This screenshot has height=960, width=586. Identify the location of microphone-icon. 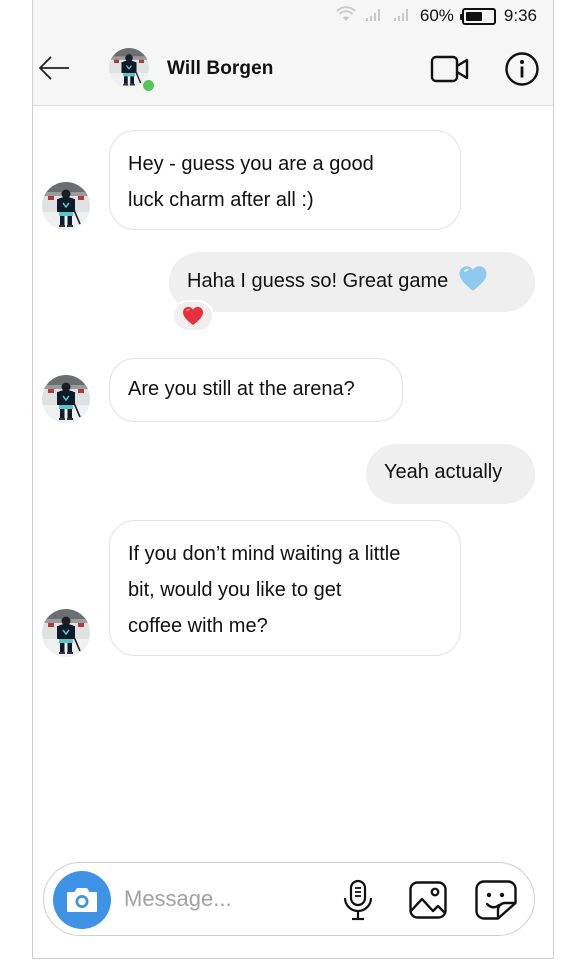
(358, 900).